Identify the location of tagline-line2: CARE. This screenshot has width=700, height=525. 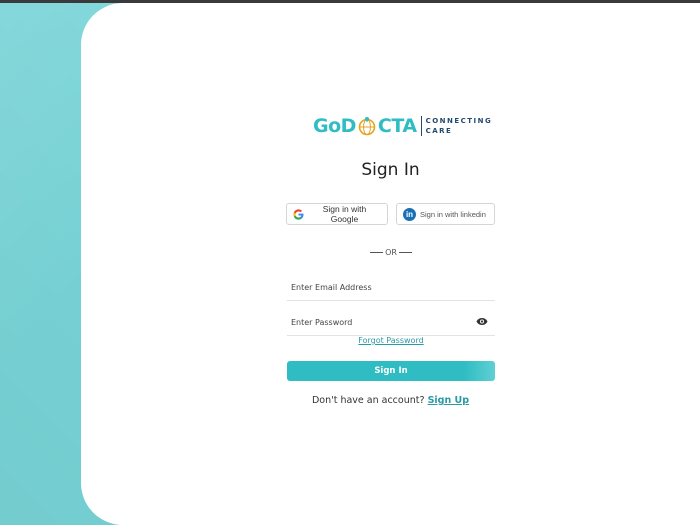
(439, 131).